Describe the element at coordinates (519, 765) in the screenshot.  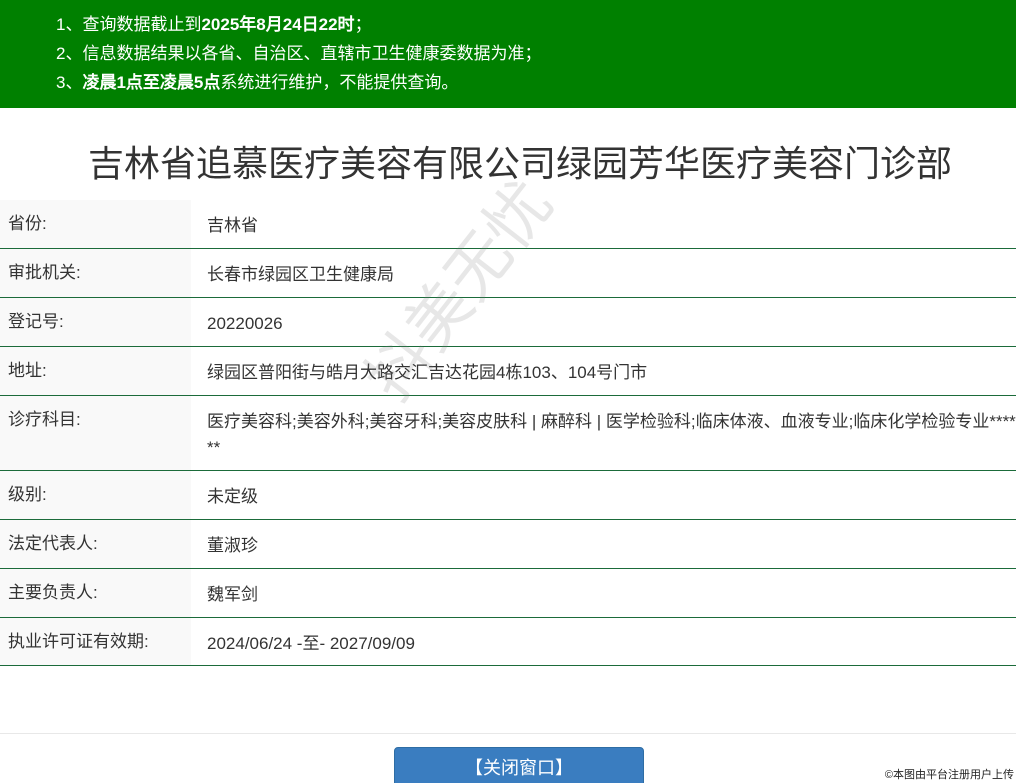
I see `close-window-button: 【关闭窗口】` at that location.